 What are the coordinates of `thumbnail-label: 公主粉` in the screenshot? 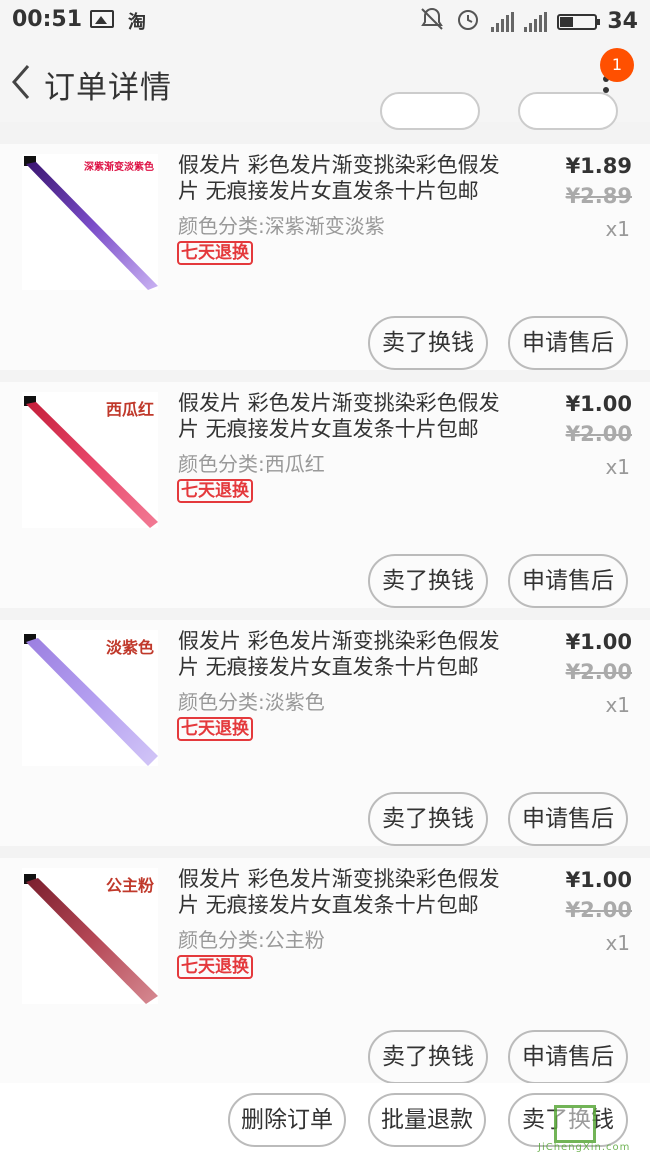 It's located at (129, 885).